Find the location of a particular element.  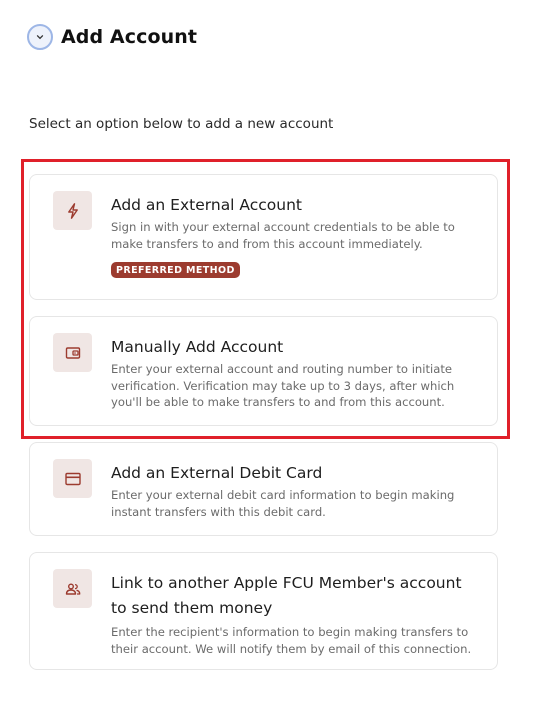

page-header: Add Account is located at coordinates (112, 37).